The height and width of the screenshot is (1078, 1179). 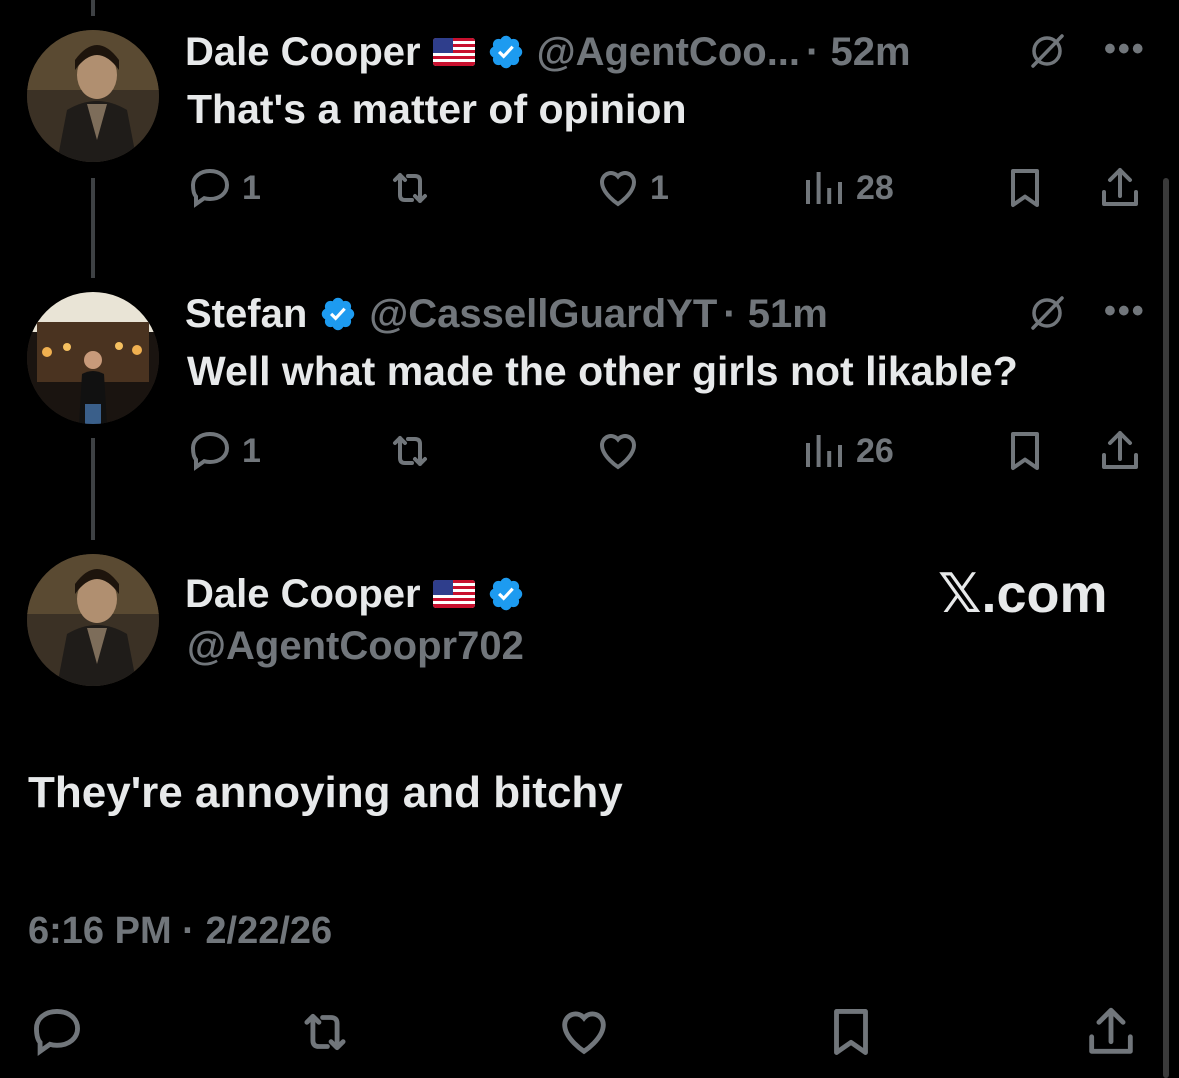 I want to click on views-count: 26, so click(x=875, y=450).